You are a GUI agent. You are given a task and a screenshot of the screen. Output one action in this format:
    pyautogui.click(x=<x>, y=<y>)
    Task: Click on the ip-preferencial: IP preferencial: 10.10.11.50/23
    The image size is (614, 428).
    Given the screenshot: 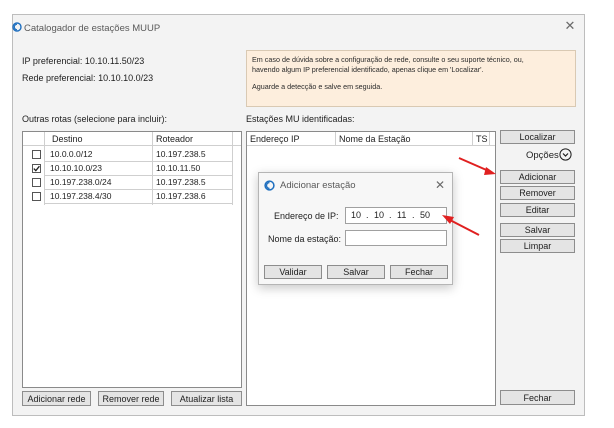 What is the action you would take?
    pyautogui.click(x=83, y=61)
    